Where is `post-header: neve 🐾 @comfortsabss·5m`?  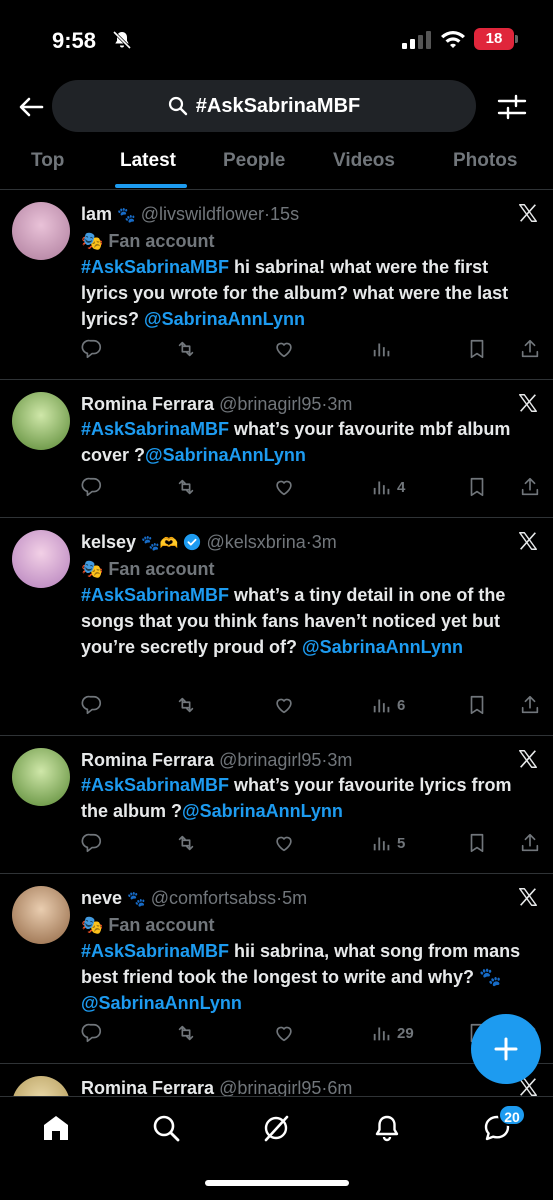
post-header: neve 🐾 @comfortsabss·5m is located at coordinates (305, 899).